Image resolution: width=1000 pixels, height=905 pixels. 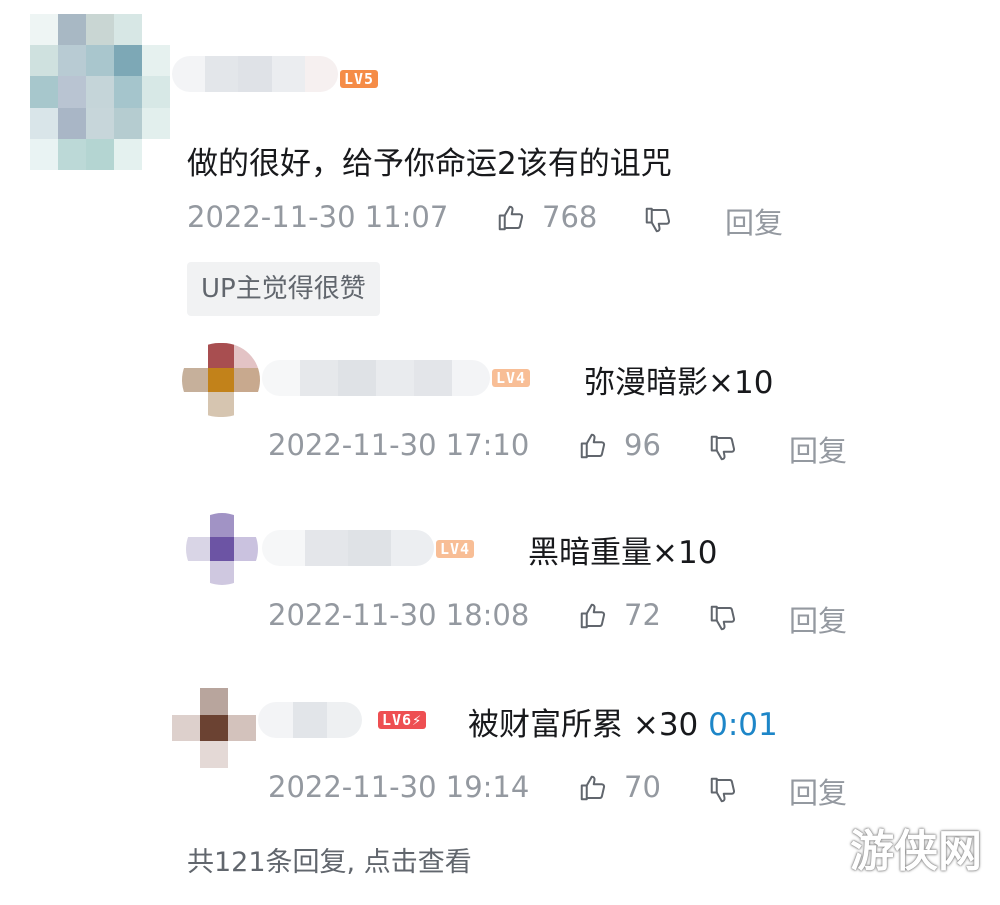 What do you see at coordinates (623, 553) in the screenshot?
I see `reply-text: 黑暗重量×10` at bounding box center [623, 553].